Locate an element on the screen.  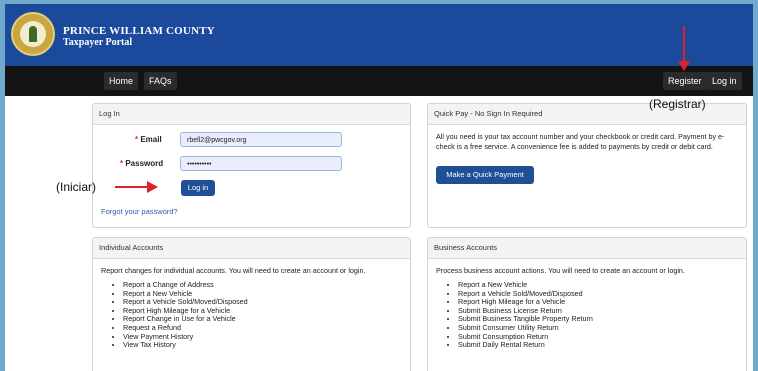
login-annotation: (Iniciar) is located at coordinates (76, 187).